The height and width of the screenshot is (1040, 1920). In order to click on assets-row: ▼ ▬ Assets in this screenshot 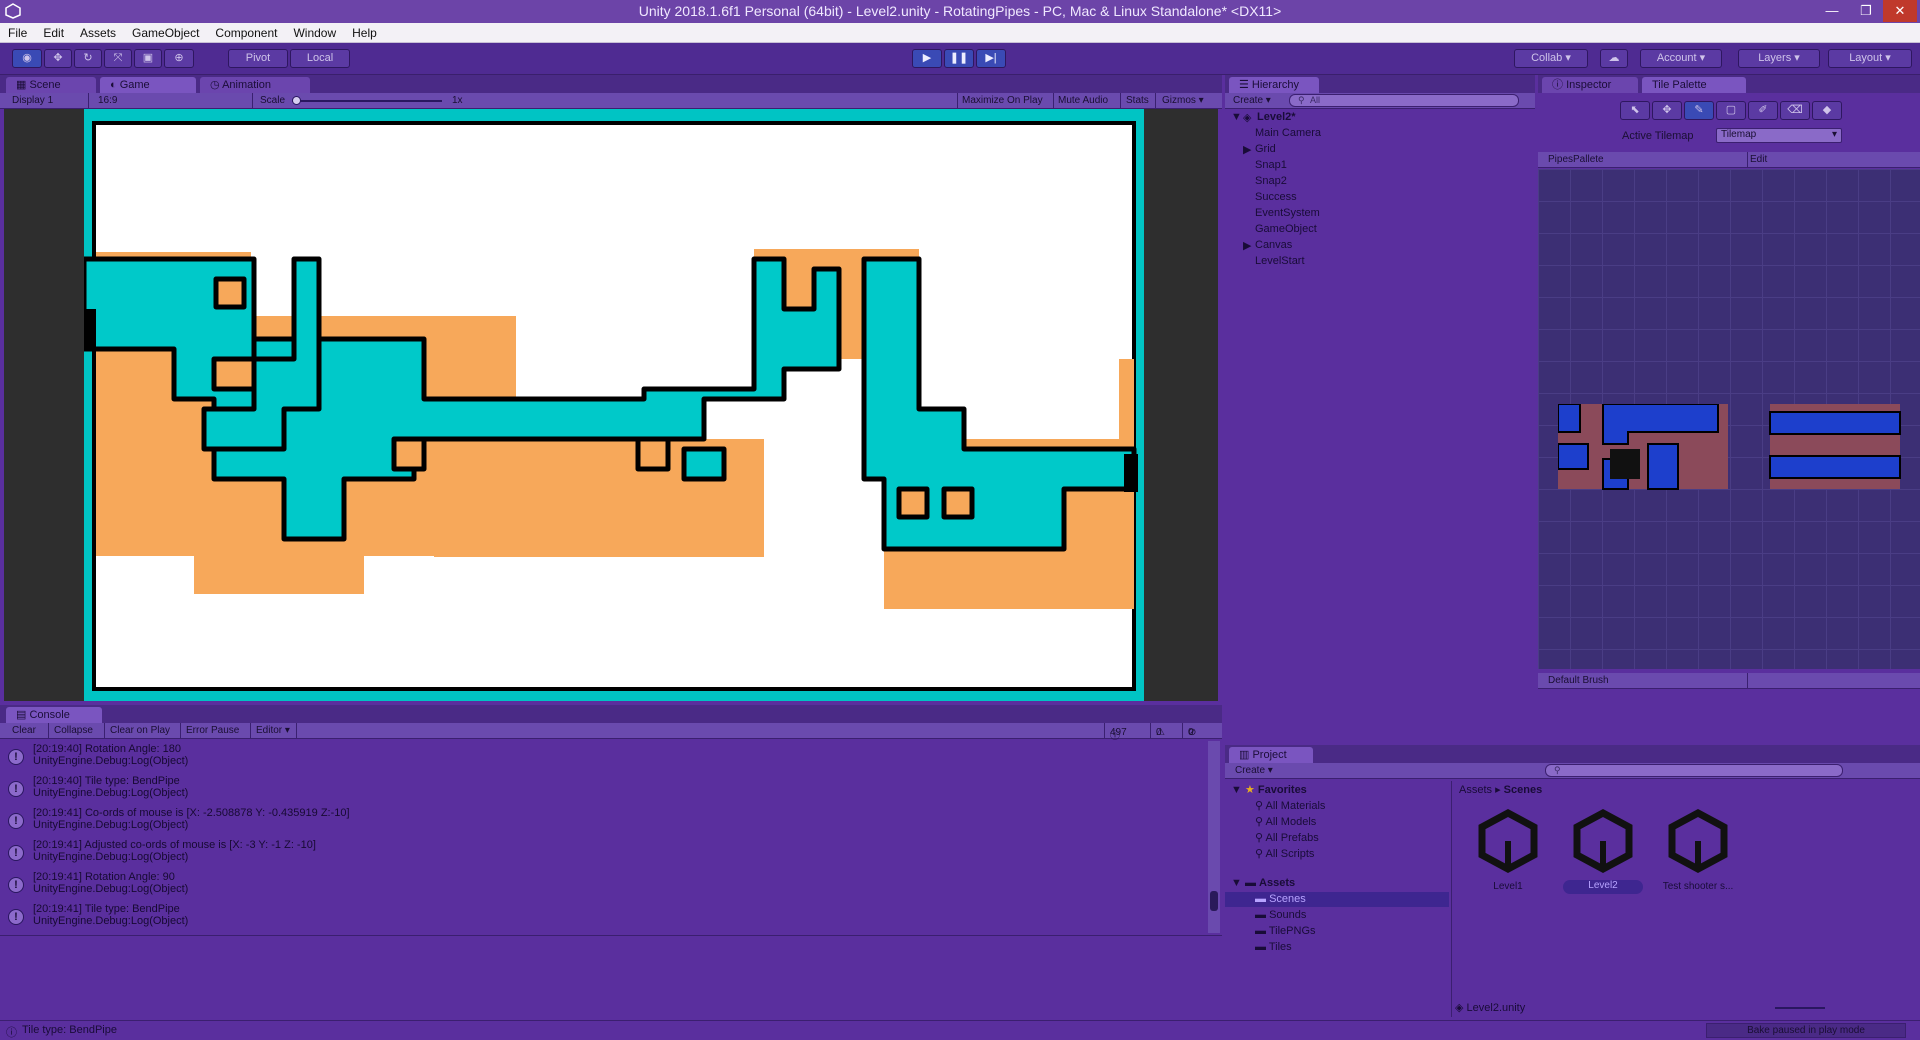, I will do `click(1263, 883)`.